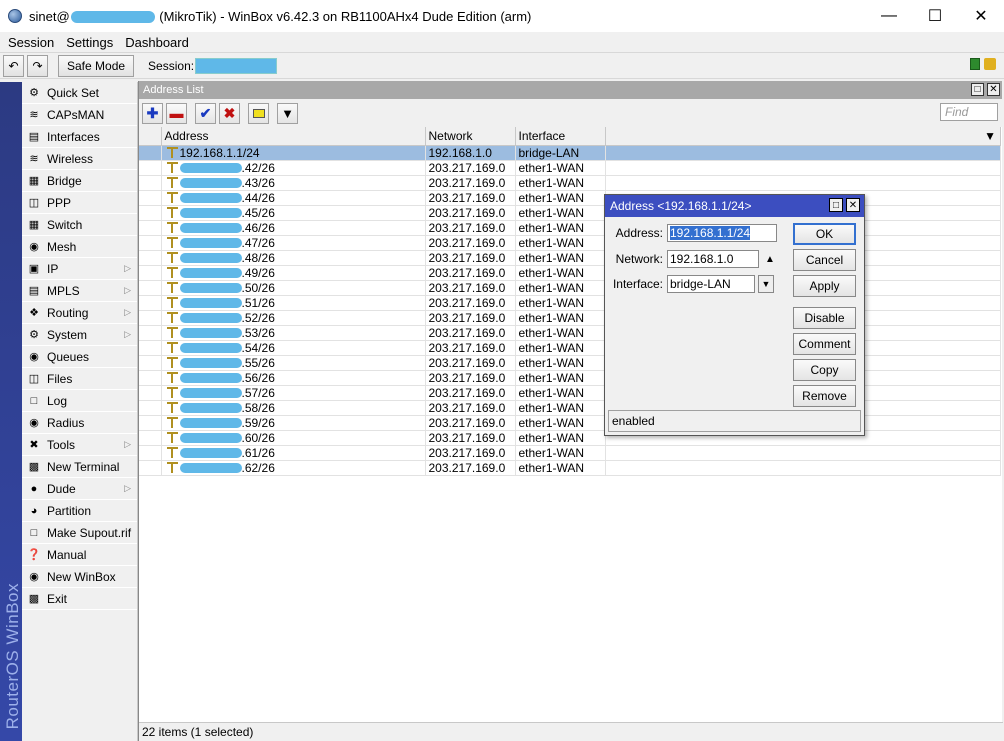 This screenshot has width=1004, height=741. Describe the element at coordinates (79, 181) in the screenshot. I see `sidebar-item-bridge: ▦ Bridge` at that location.